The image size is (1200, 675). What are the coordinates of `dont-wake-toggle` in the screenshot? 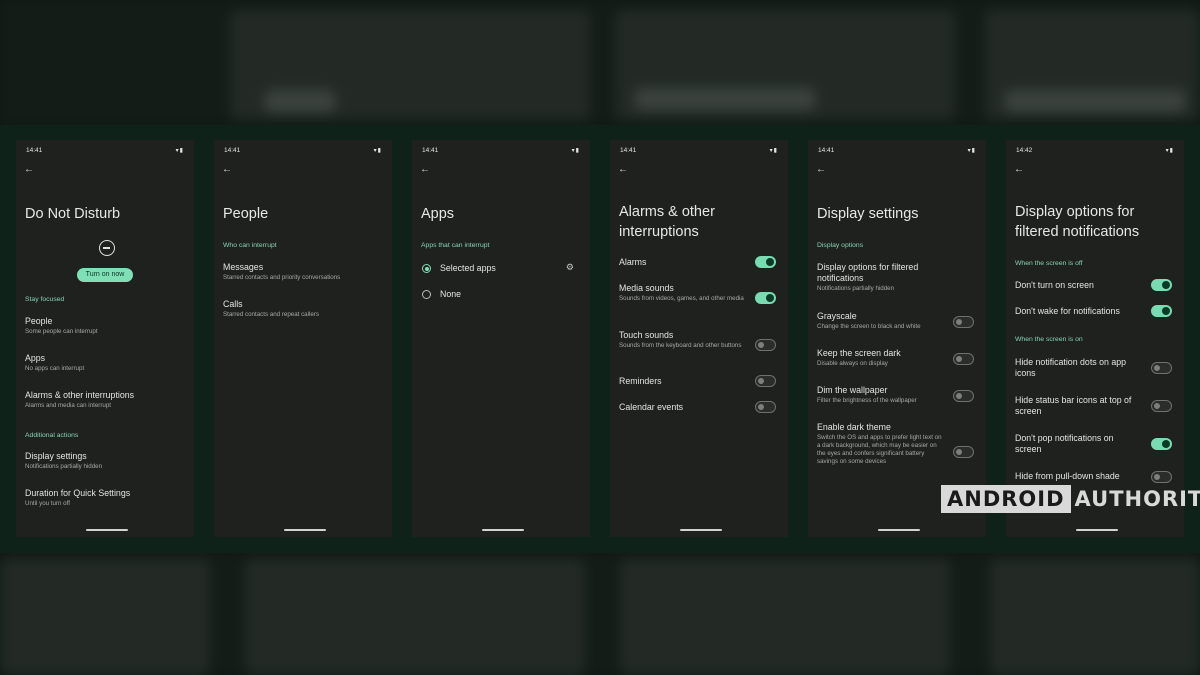 It's located at (1161, 311).